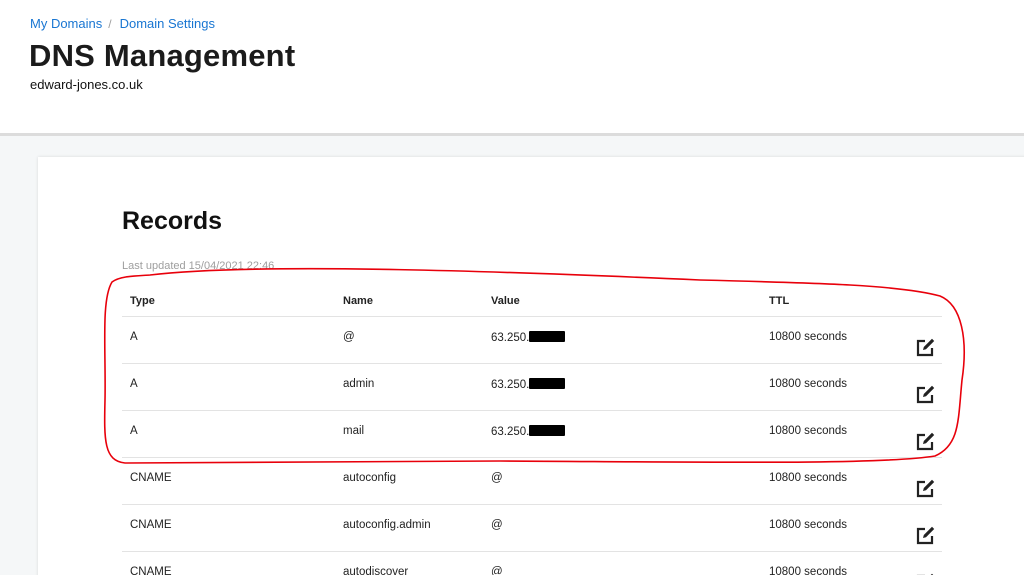  I want to click on record-name: mail, so click(354, 431).